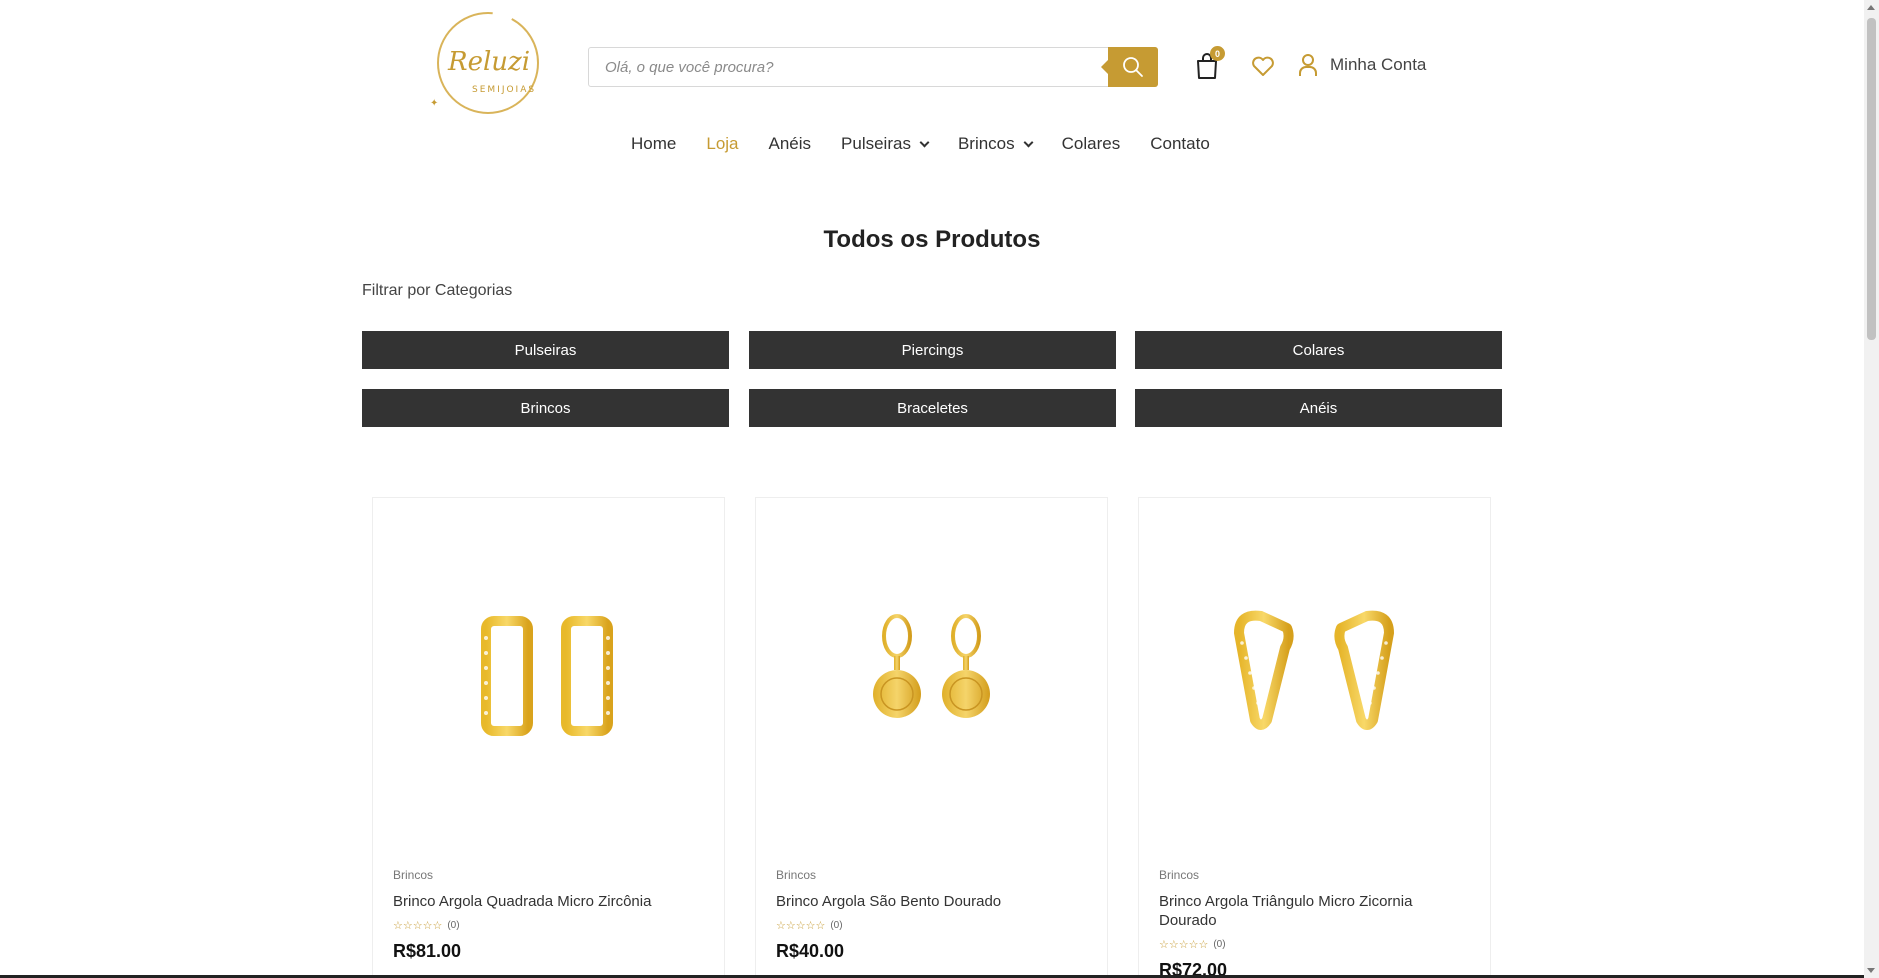  I want to click on page-title: Todos os Produtos, so click(932, 239).